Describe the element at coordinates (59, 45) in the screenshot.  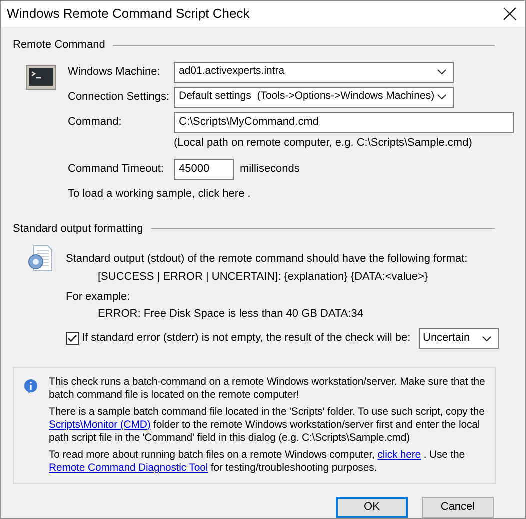
I see `group-heading: Remote Command` at that location.